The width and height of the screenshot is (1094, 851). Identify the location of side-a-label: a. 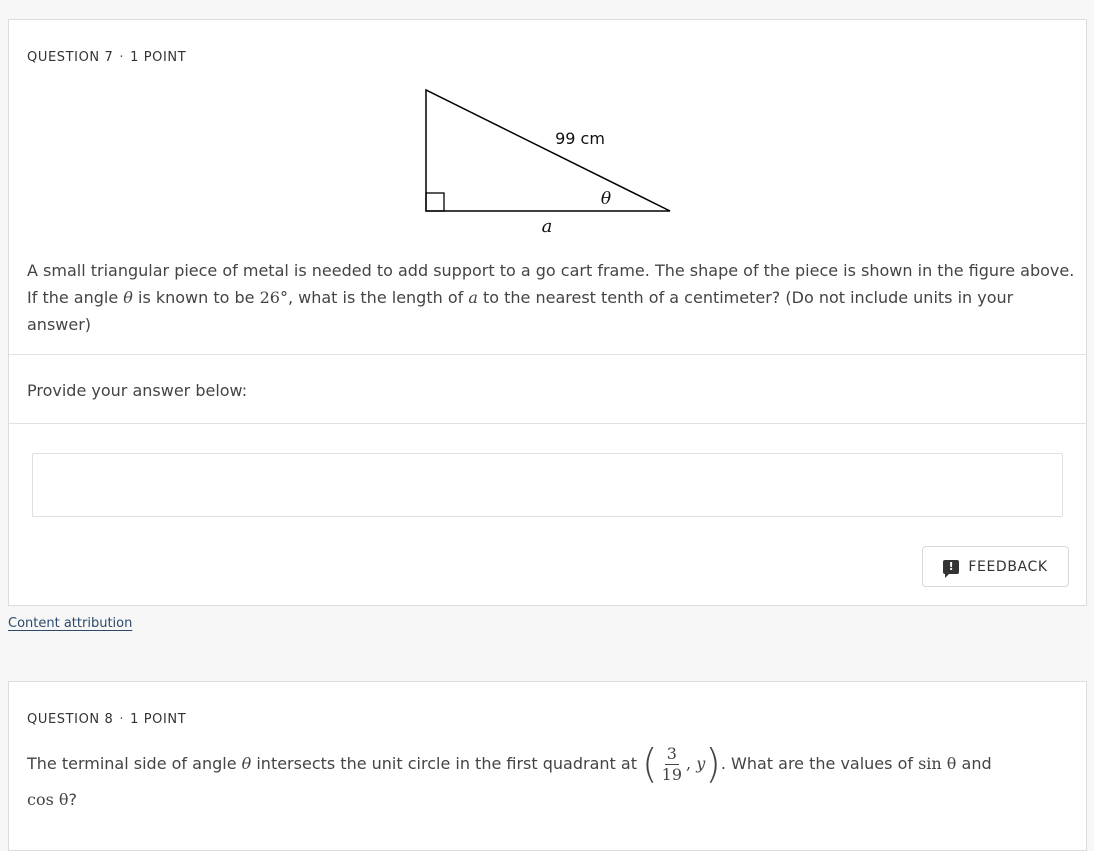
(547, 226).